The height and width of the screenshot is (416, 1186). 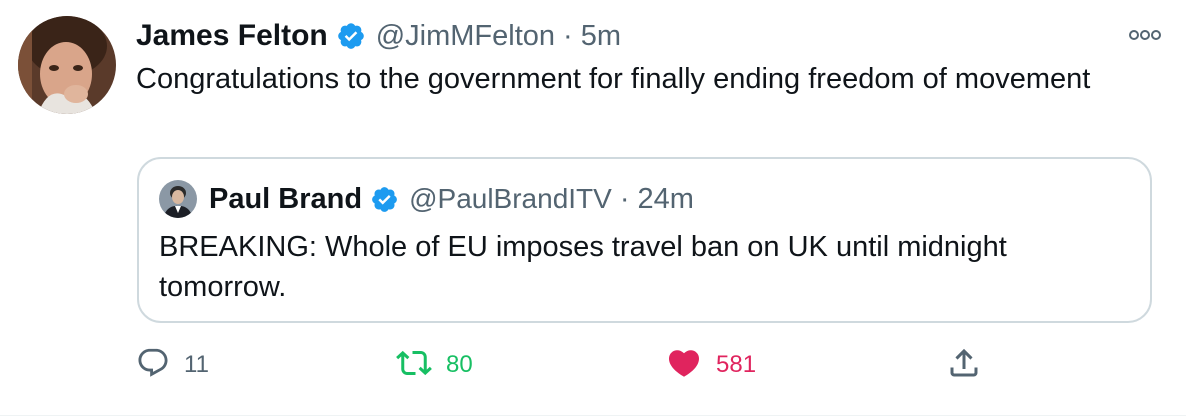 I want to click on share-icon, so click(x=964, y=365).